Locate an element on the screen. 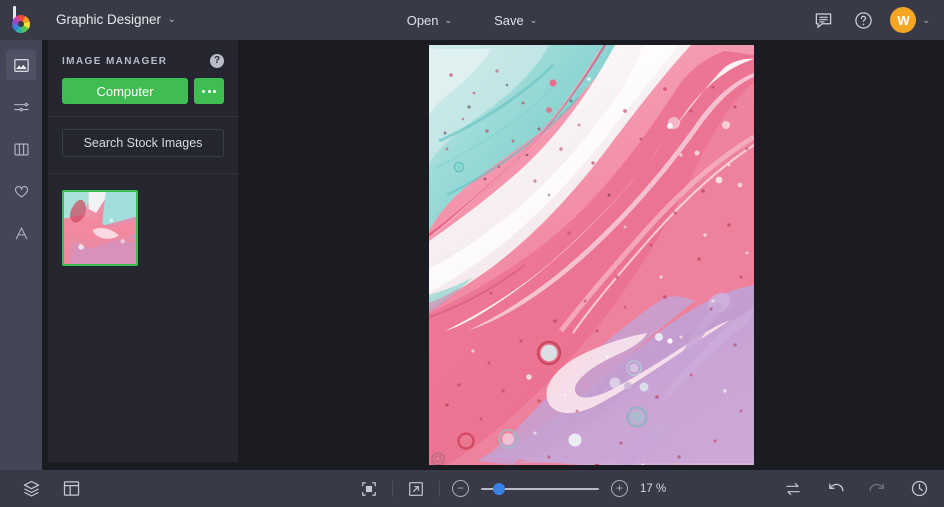 This screenshot has height=507, width=944. avatar-initial: W is located at coordinates (903, 20).